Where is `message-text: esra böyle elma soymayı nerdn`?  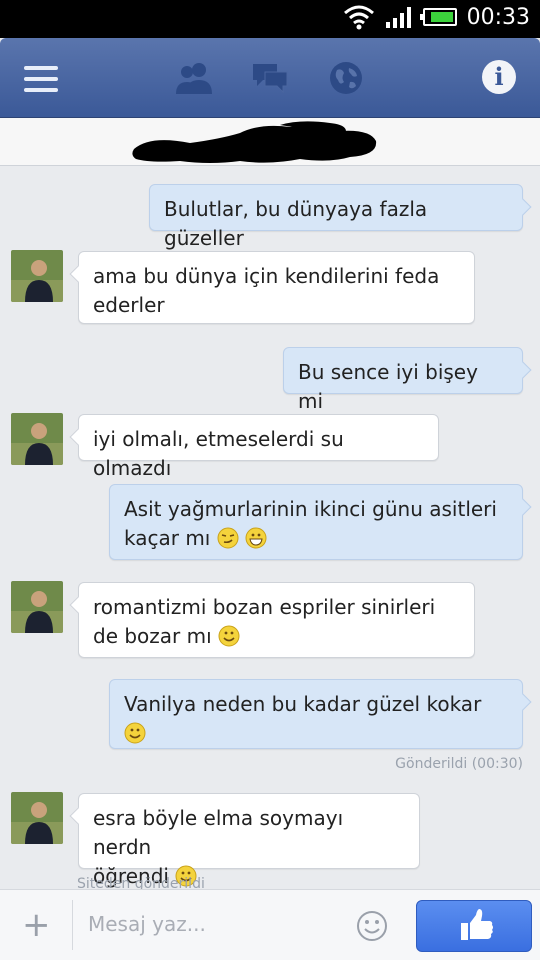 message-text: esra böyle elma soymayı nerdn is located at coordinates (218, 832).